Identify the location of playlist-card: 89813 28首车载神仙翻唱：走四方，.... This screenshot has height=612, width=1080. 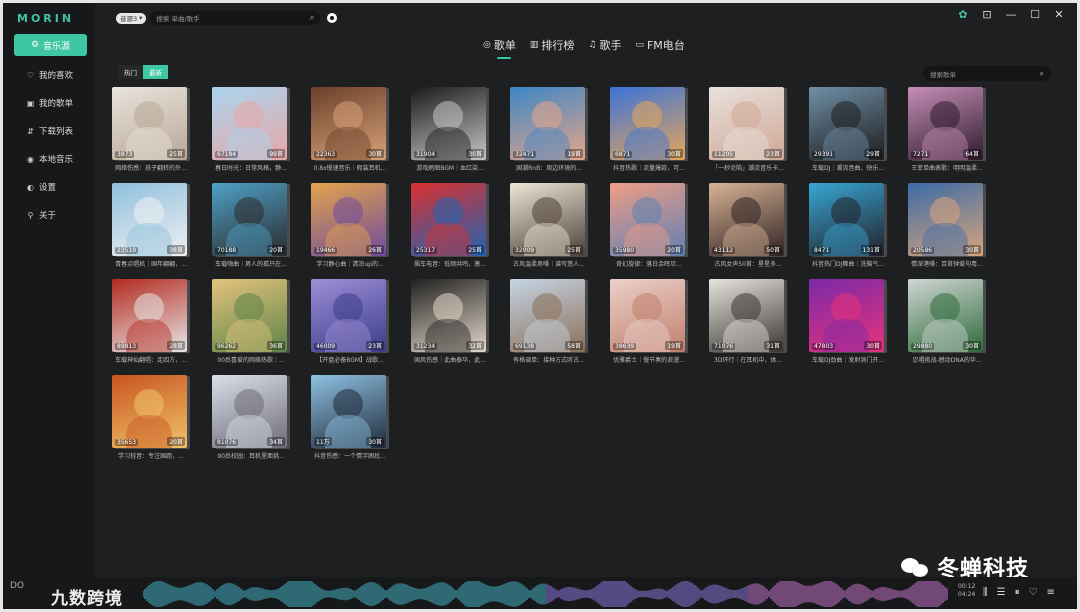
(152, 321).